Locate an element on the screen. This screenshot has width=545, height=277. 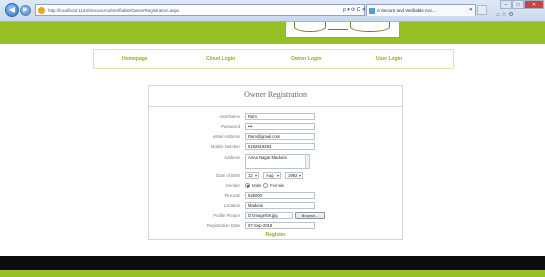
address-scrollbar is located at coordinates (307, 161).